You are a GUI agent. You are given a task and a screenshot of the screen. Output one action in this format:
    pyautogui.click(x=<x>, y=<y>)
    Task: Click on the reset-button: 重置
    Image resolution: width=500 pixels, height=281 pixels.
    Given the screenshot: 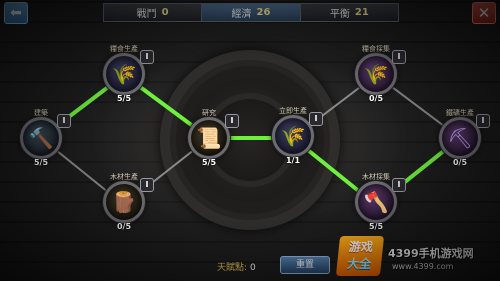 What is the action you would take?
    pyautogui.click(x=305, y=265)
    